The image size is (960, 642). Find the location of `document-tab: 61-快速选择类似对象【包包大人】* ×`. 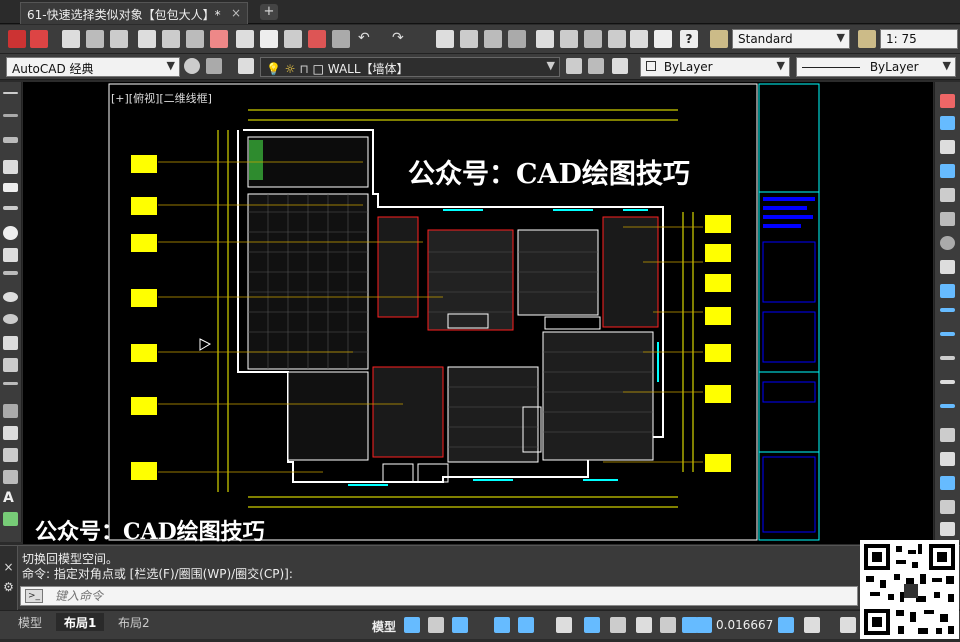

document-tab: 61-快速选择类似对象【包包大人】* × is located at coordinates (134, 13).